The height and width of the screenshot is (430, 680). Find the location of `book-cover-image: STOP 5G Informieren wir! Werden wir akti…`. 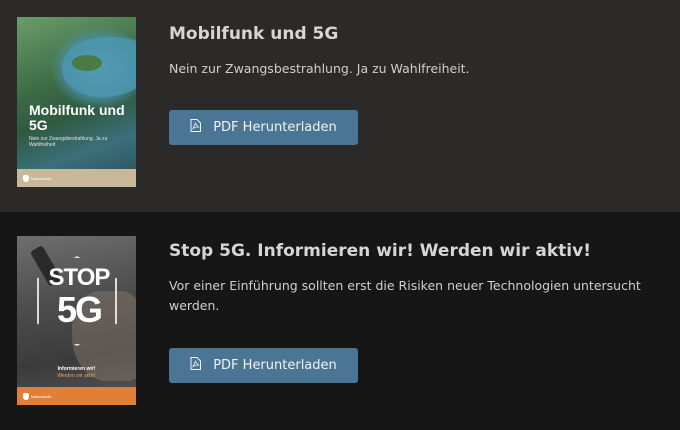

book-cover-image: STOP 5G Informieren wir! Werden wir akti… is located at coordinates (76, 320).